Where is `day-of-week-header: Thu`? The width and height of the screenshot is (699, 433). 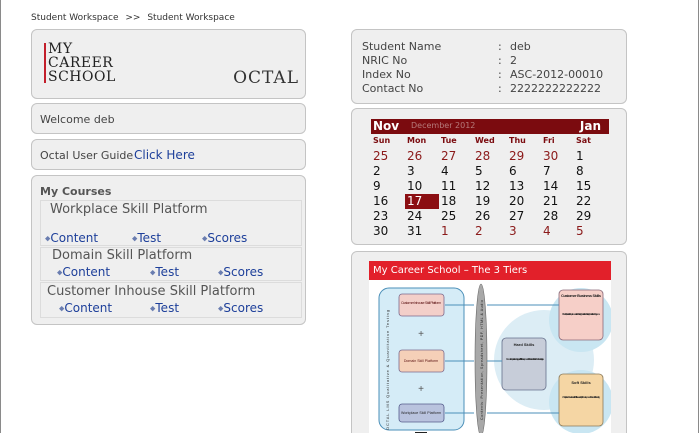
day-of-week-header: Thu is located at coordinates (517, 140).